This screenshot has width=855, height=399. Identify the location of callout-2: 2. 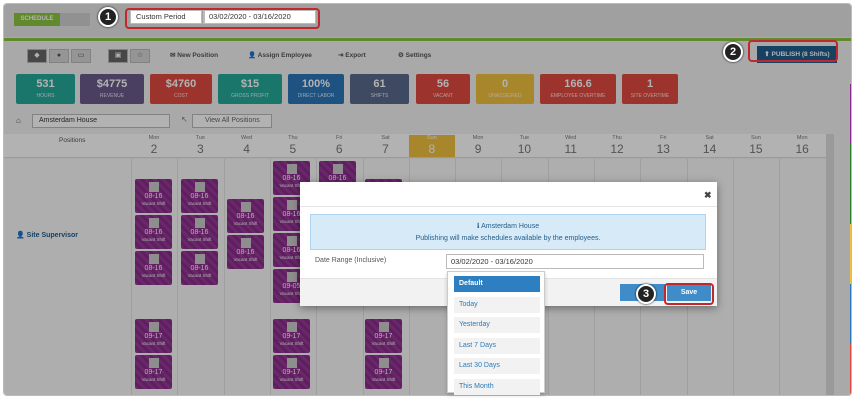
(733, 52).